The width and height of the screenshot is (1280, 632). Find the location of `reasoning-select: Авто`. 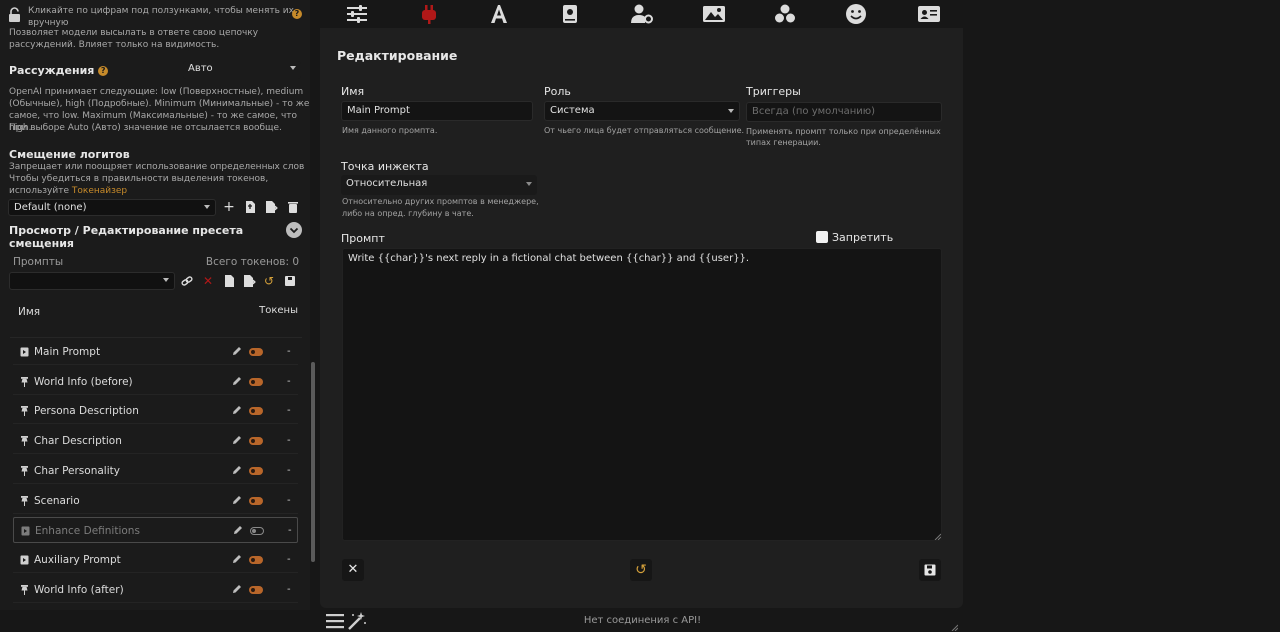

reasoning-select: Авто is located at coordinates (242, 70).